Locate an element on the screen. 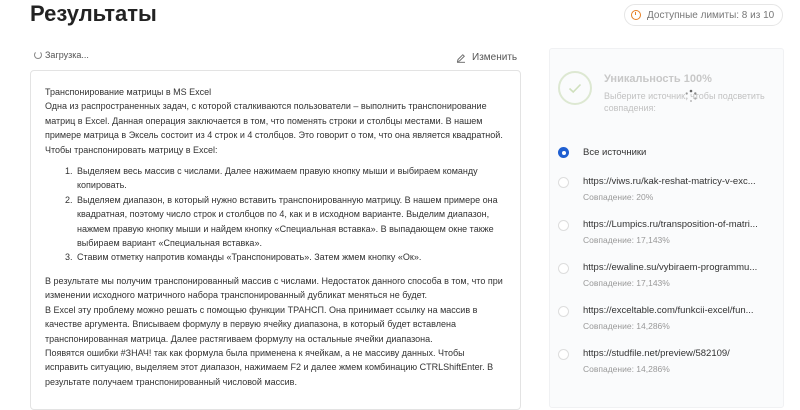  text-title: Транспонирование матрицы в MS Excel is located at coordinates (128, 92).